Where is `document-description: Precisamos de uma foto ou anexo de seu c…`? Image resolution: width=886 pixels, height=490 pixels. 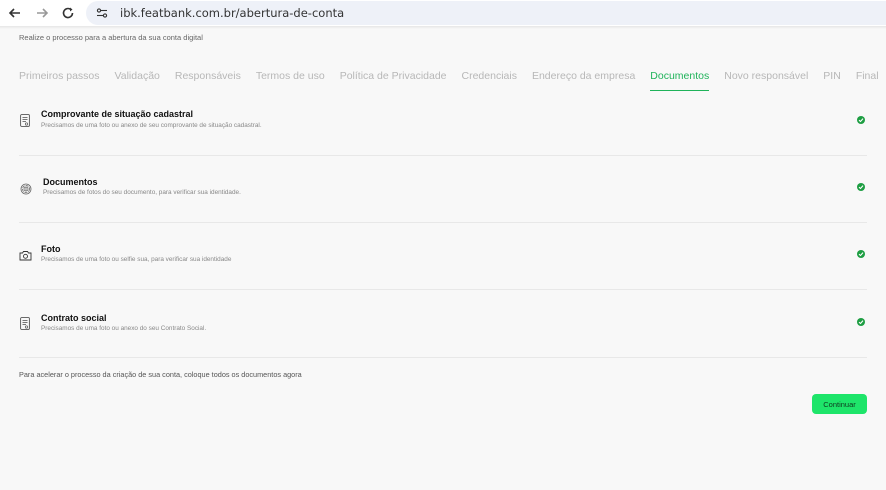
document-description: Precisamos de uma foto ou anexo de seu c… is located at coordinates (151, 125).